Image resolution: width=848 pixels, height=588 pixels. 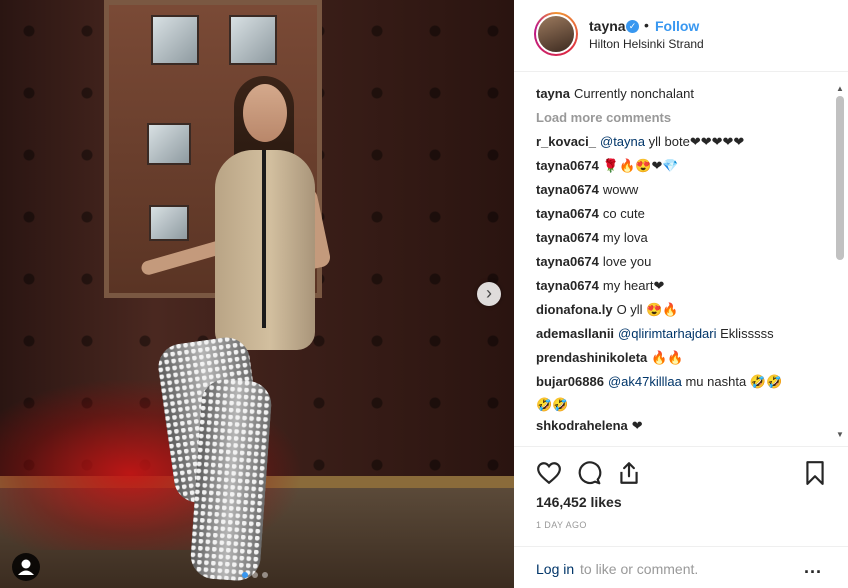 I want to click on comment-row: tayna0674 woww, so click(x=684, y=192).